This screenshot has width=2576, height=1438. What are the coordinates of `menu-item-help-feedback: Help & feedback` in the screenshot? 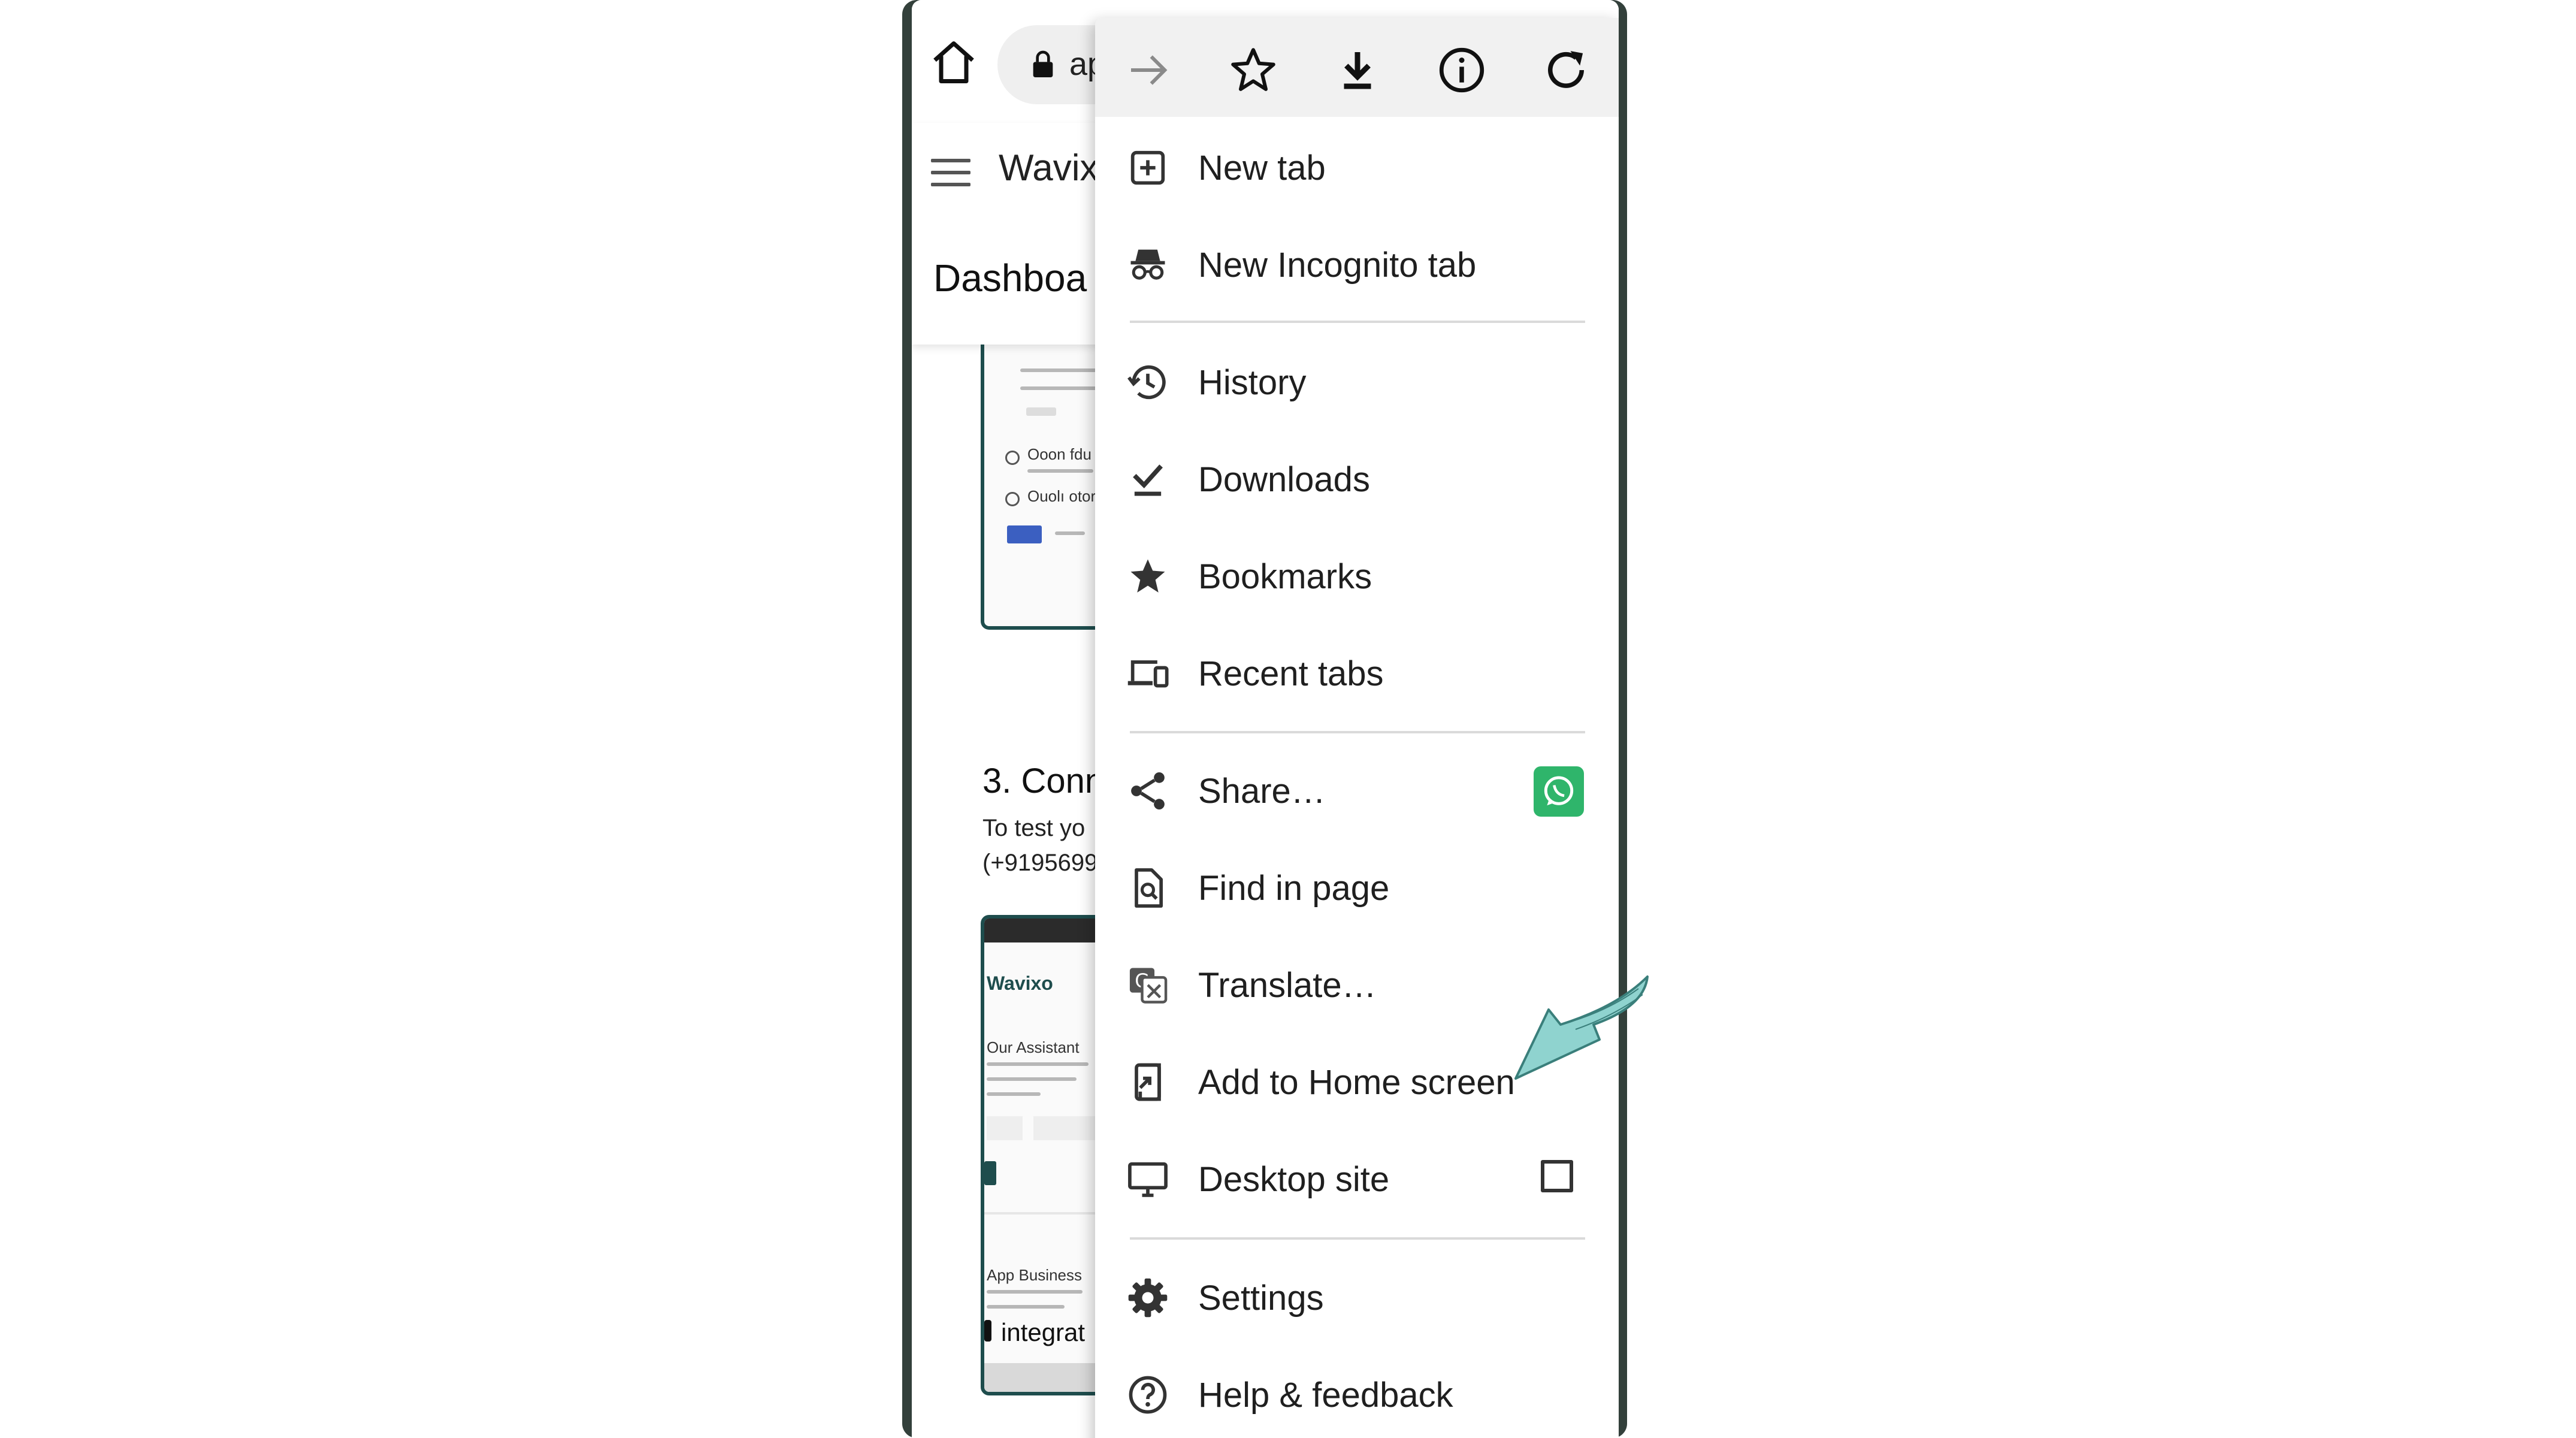 It's located at (1357, 1393).